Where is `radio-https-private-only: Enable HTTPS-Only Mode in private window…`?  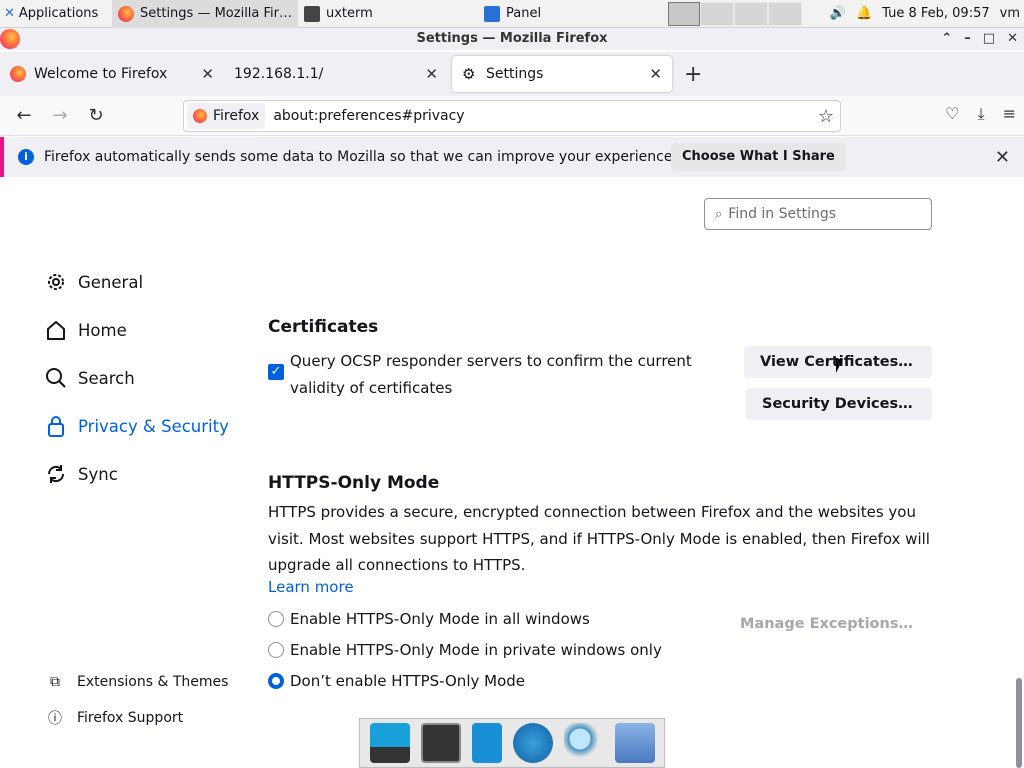 radio-https-private-only: Enable HTTPS-Only Mode in private window… is located at coordinates (465, 650).